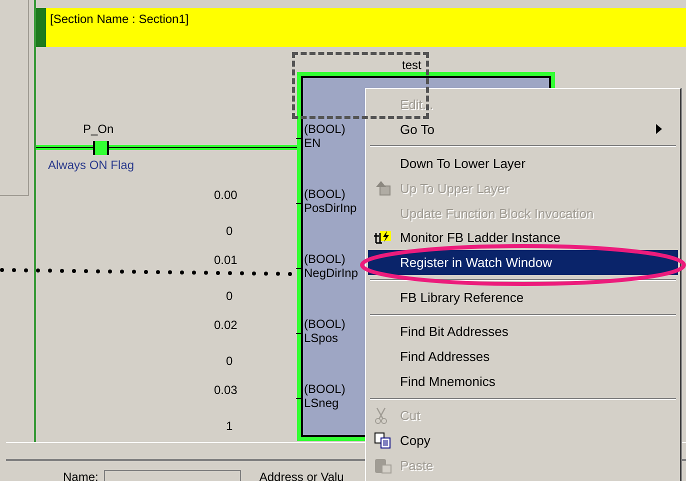 Image resolution: width=686 pixels, height=481 pixels. I want to click on menu-item: Down To Lower Layer, so click(523, 163).